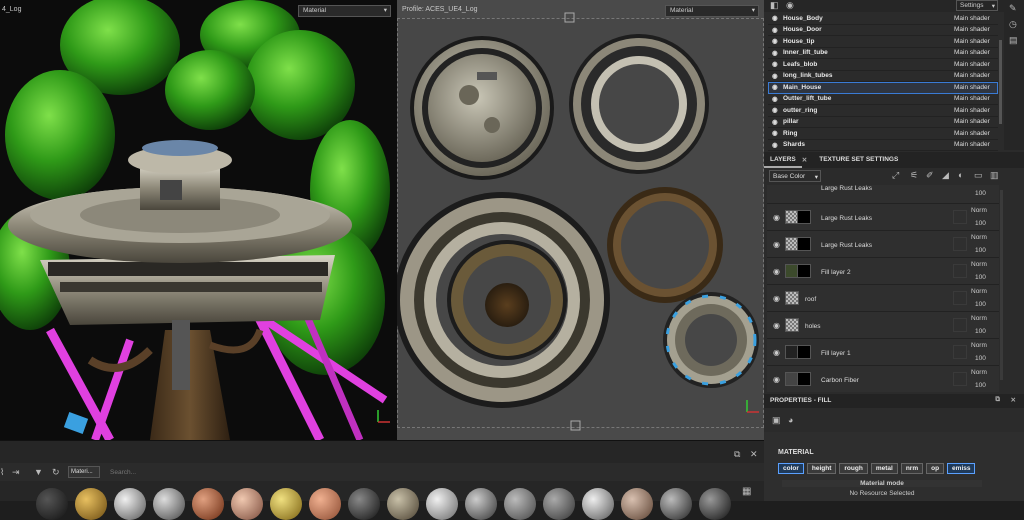  What do you see at coordinates (858, 160) in the screenshot?
I see `tab-texture-set-settings: TEXTURE SET SETTINGS` at bounding box center [858, 160].